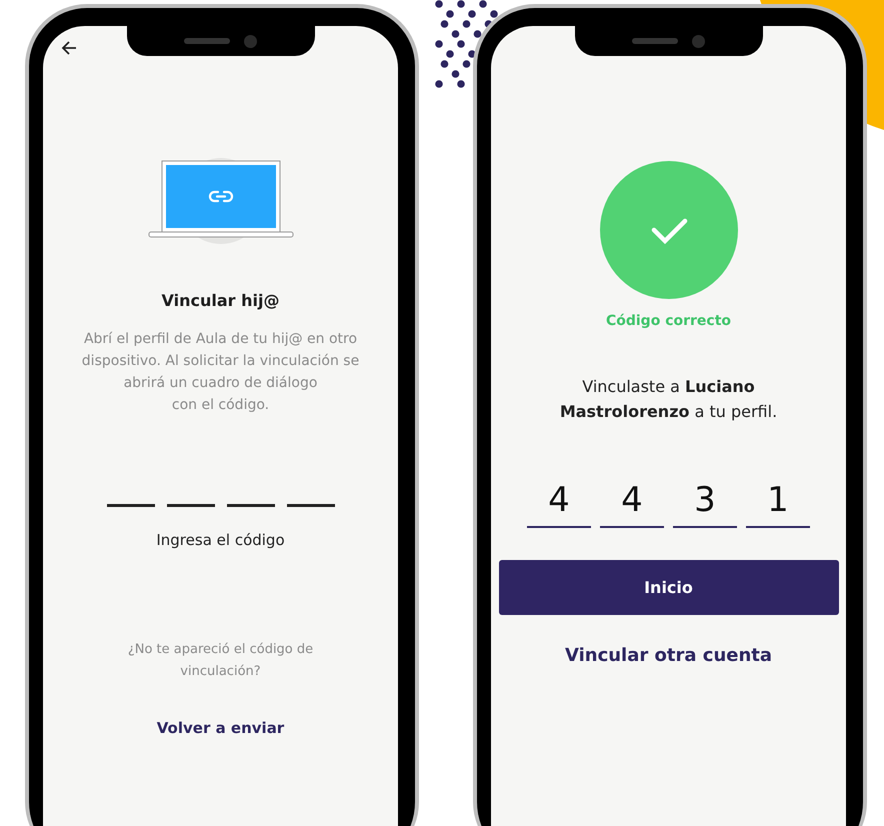  I want to click on code-label: Ingresa el código, so click(220, 540).